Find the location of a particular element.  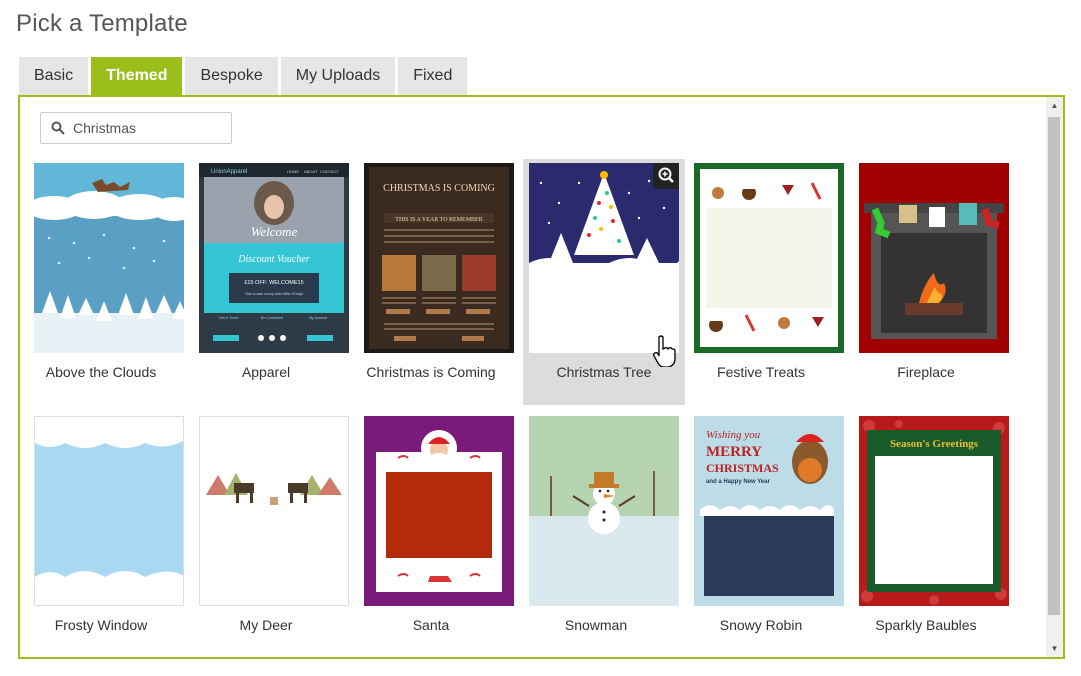

template-card-santa: Santa is located at coordinates (432, 534).